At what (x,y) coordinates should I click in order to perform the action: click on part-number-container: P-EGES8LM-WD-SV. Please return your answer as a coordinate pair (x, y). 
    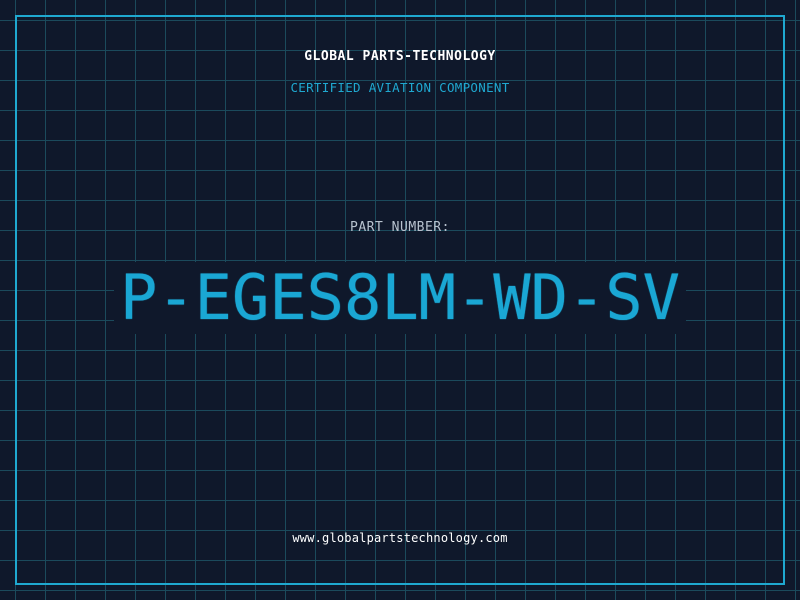
    Looking at the image, I should click on (400, 298).